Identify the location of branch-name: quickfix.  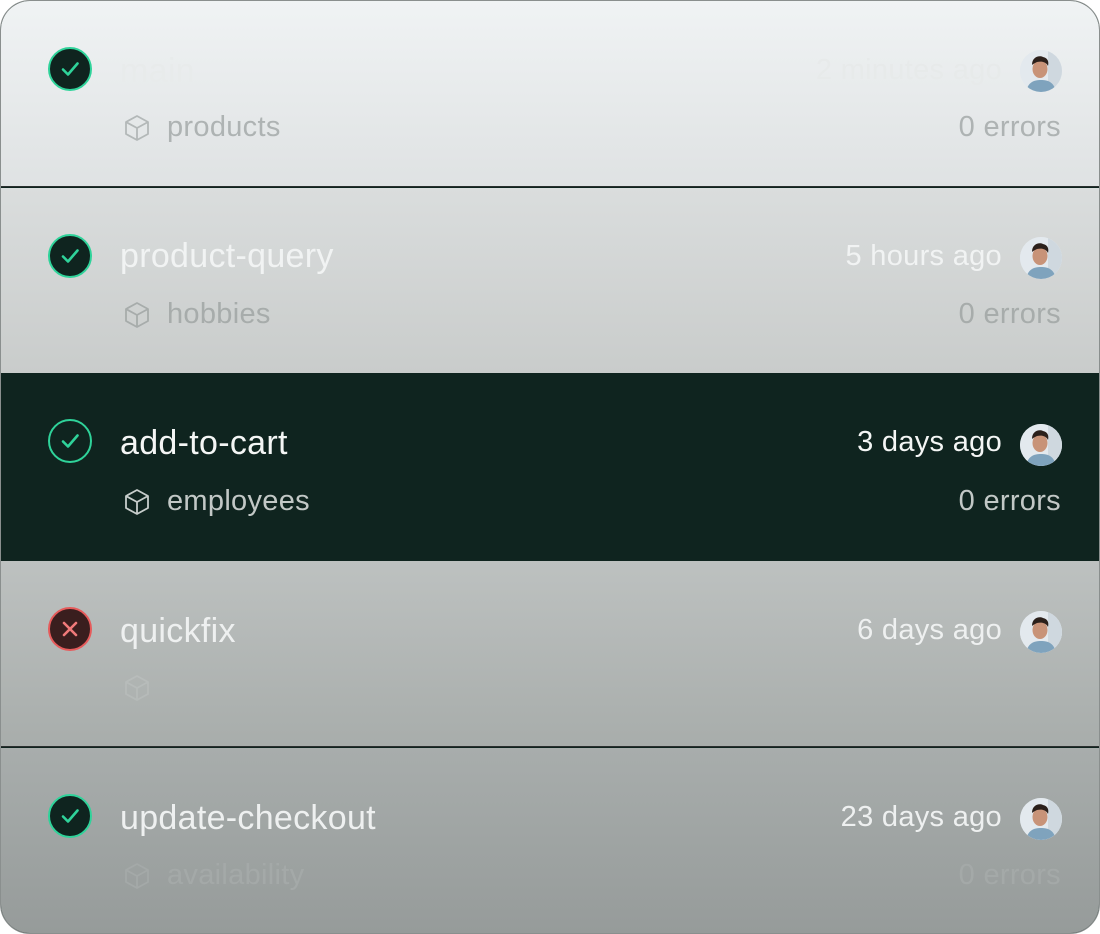
(178, 631).